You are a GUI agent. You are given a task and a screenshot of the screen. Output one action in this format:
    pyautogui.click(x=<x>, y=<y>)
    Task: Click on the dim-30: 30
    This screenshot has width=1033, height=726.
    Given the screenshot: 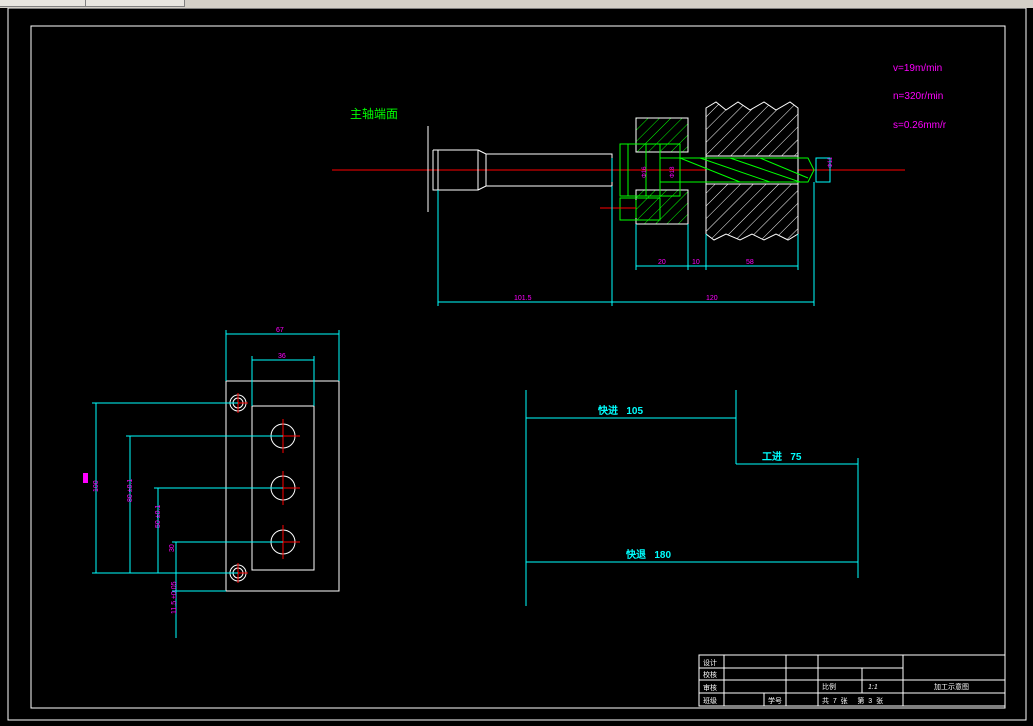 What is the action you would take?
    pyautogui.click(x=172, y=548)
    